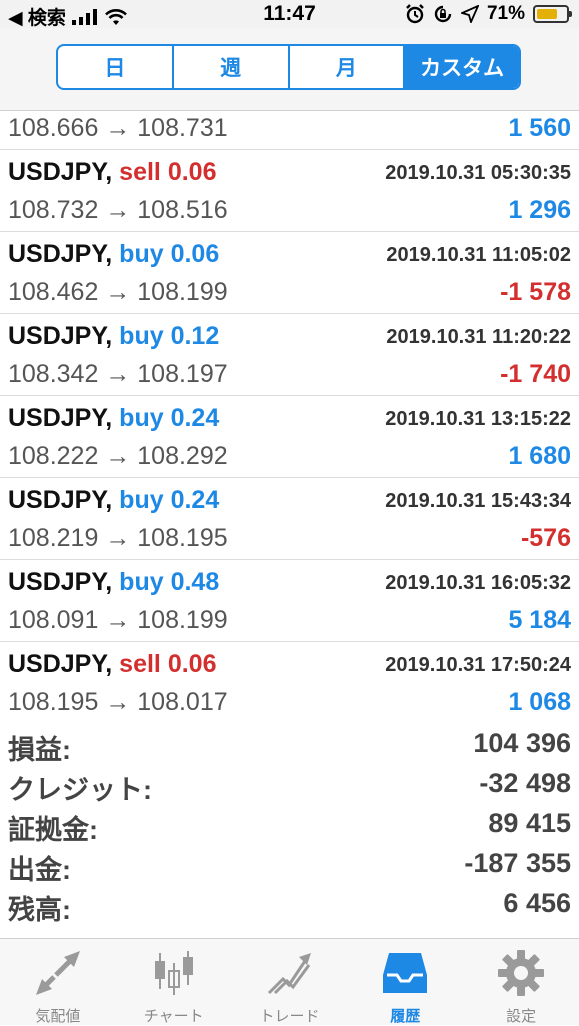 The width and height of the screenshot is (579, 1026). What do you see at coordinates (539, 702) in the screenshot?
I see `trade-profit: 1 068` at bounding box center [539, 702].